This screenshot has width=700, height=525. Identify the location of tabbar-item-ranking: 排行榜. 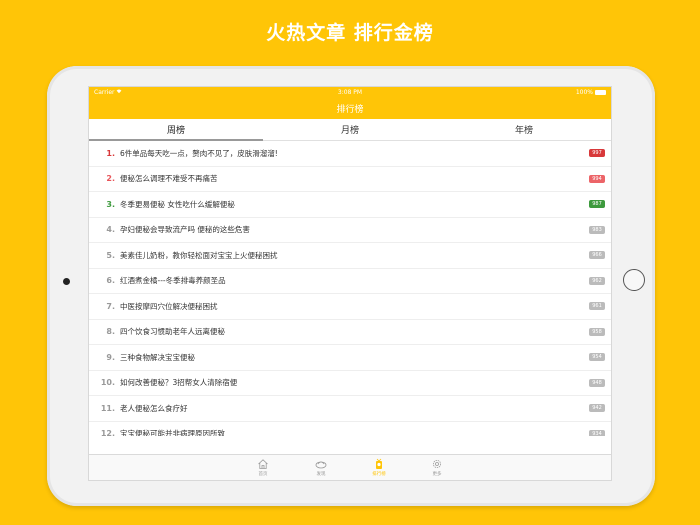
(379, 469).